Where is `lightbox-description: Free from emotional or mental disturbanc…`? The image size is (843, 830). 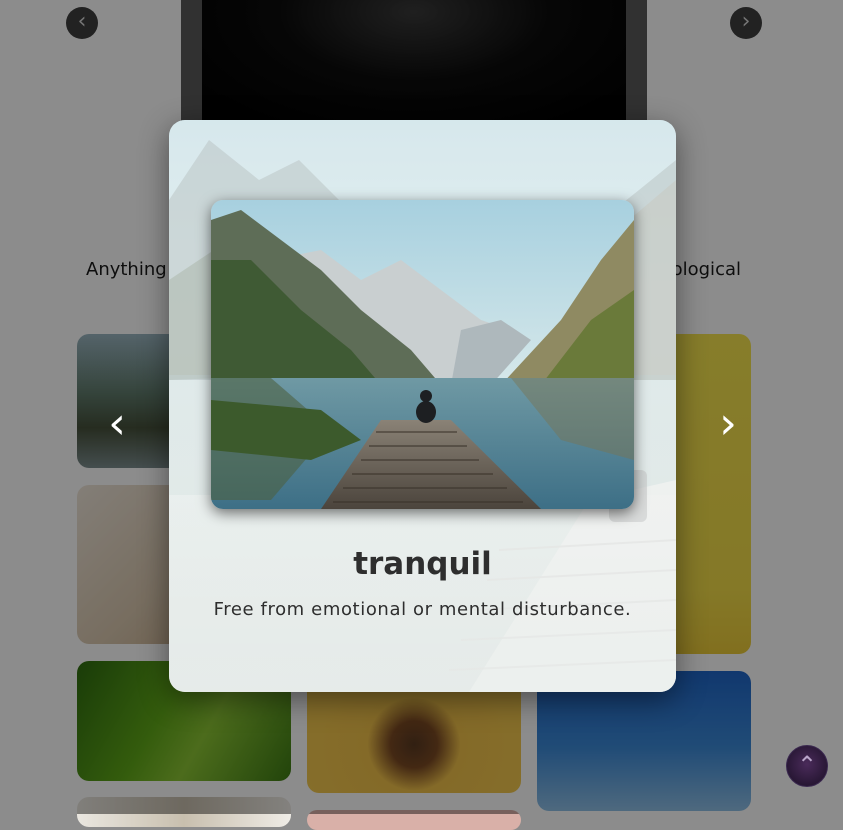
lightbox-description: Free from emotional or mental disturbanc… is located at coordinates (422, 609).